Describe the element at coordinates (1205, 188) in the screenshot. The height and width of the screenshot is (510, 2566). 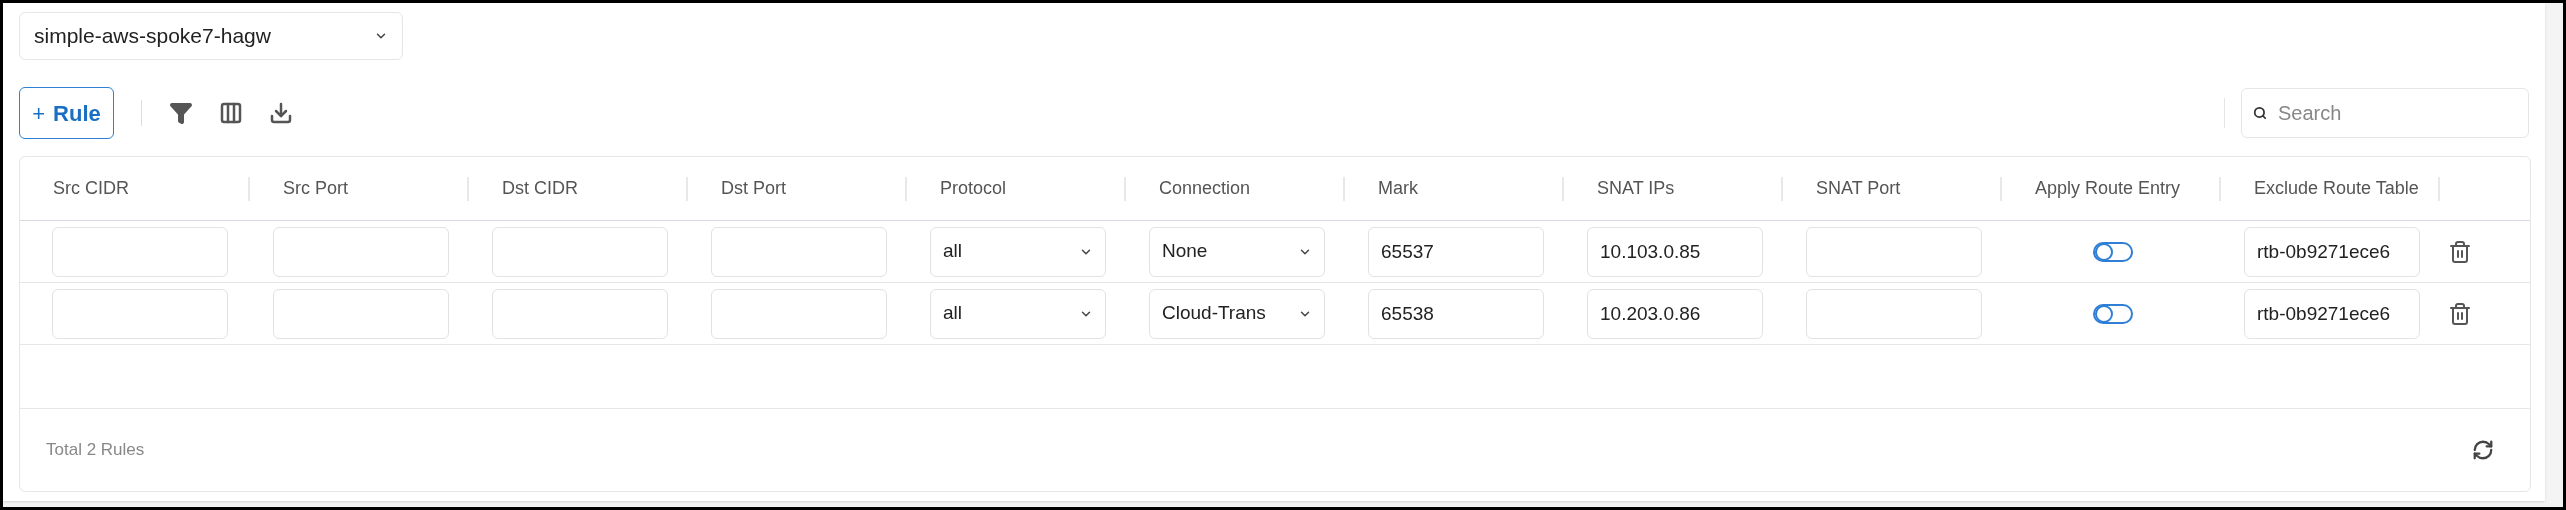
I see `column-header: Connection` at that location.